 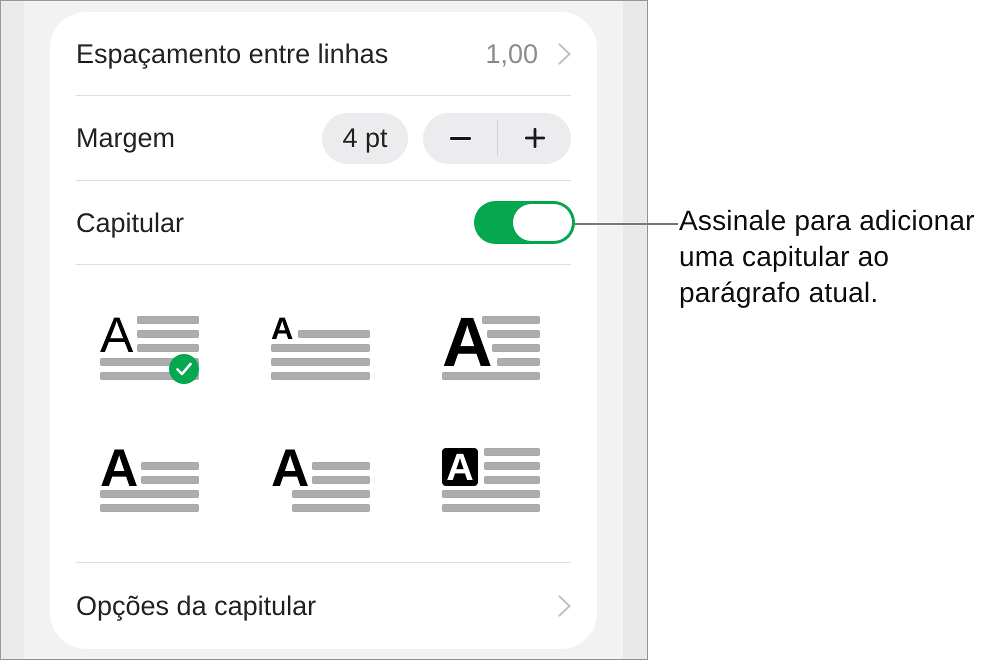 What do you see at coordinates (196, 606) in the screenshot?
I see `row-label: Opções da capitular` at bounding box center [196, 606].